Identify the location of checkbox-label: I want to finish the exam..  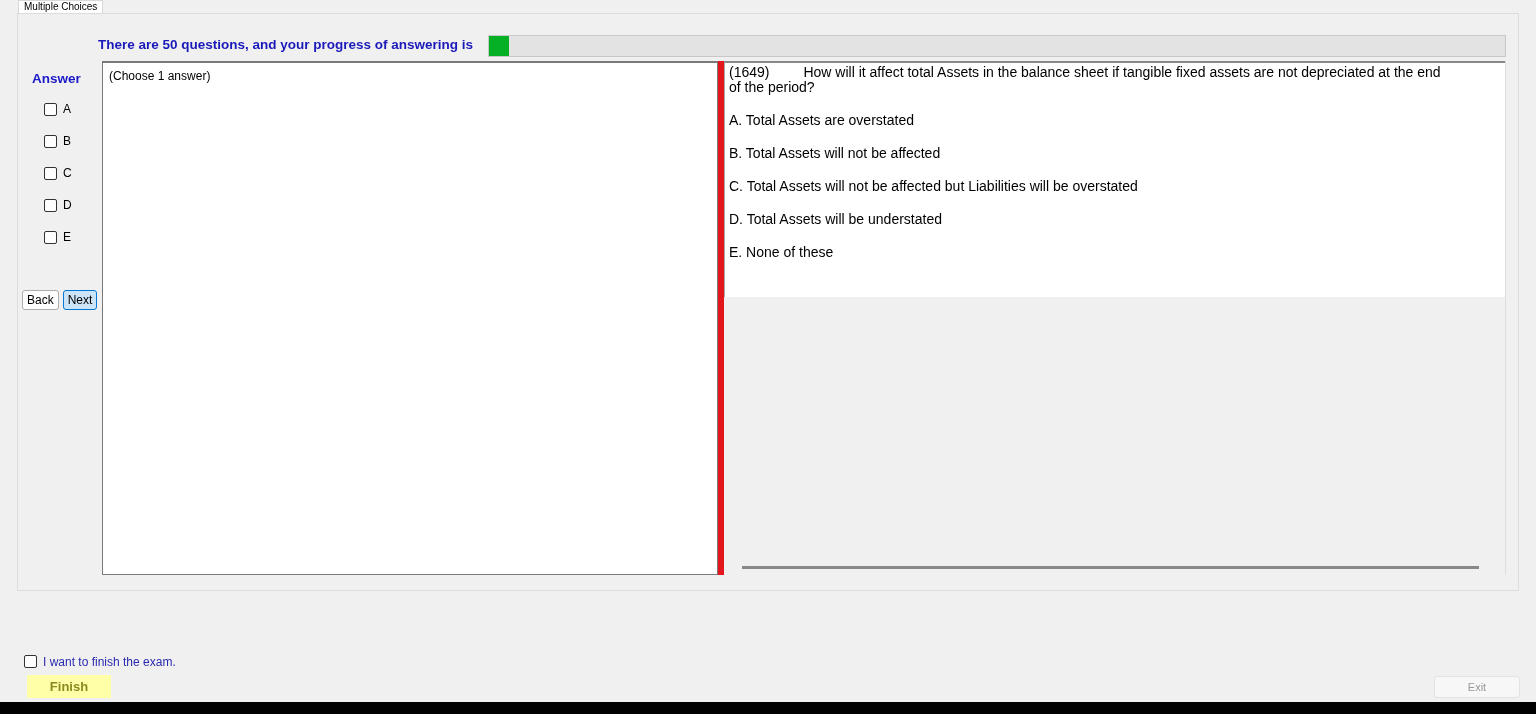
(109, 662).